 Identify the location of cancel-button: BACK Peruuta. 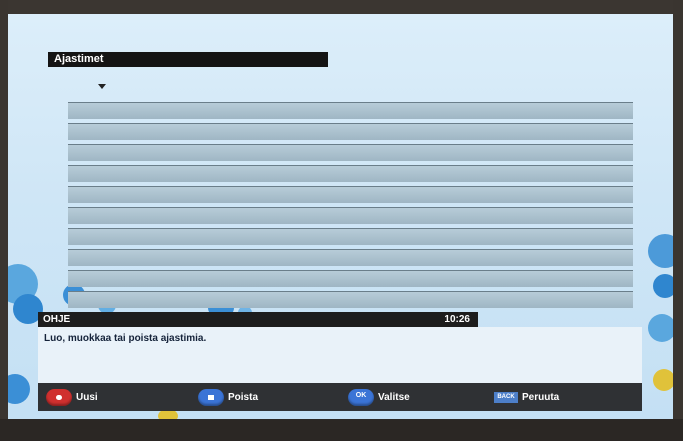
(526, 397).